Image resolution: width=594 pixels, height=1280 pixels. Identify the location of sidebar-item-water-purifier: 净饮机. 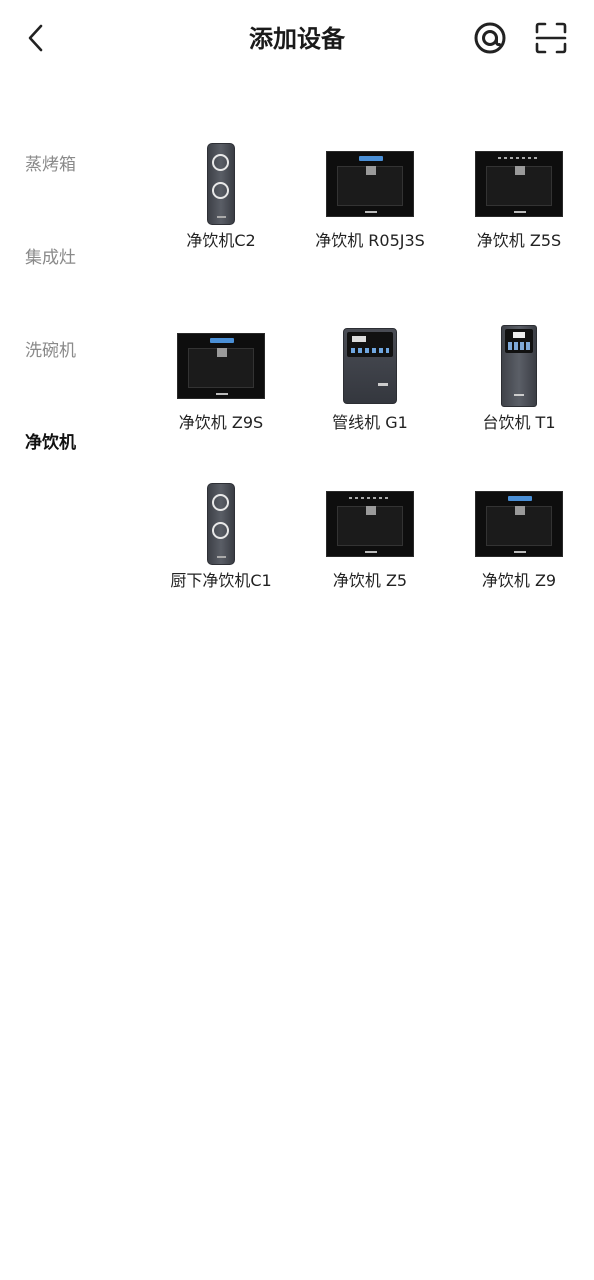
(50, 443).